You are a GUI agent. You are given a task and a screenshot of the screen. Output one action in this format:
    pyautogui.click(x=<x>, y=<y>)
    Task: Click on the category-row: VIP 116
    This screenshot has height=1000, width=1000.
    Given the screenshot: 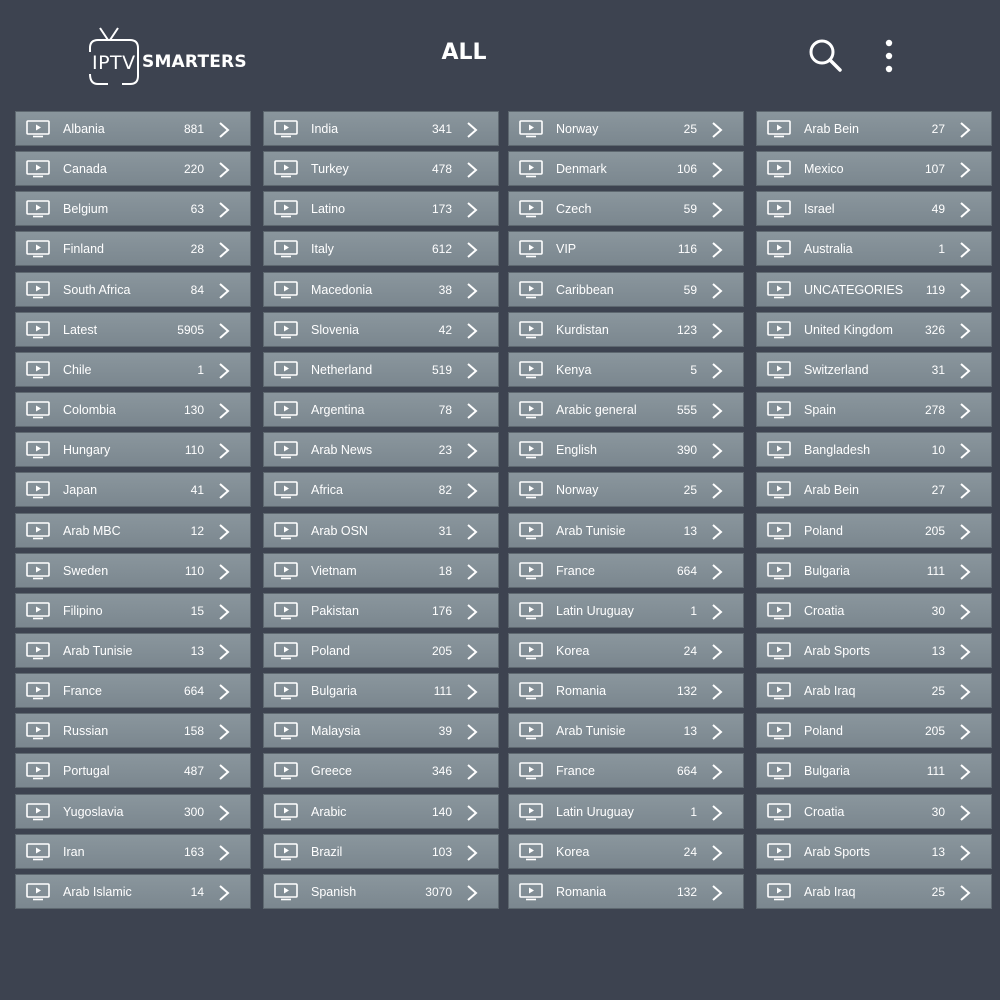 What is the action you would take?
    pyautogui.click(x=626, y=248)
    